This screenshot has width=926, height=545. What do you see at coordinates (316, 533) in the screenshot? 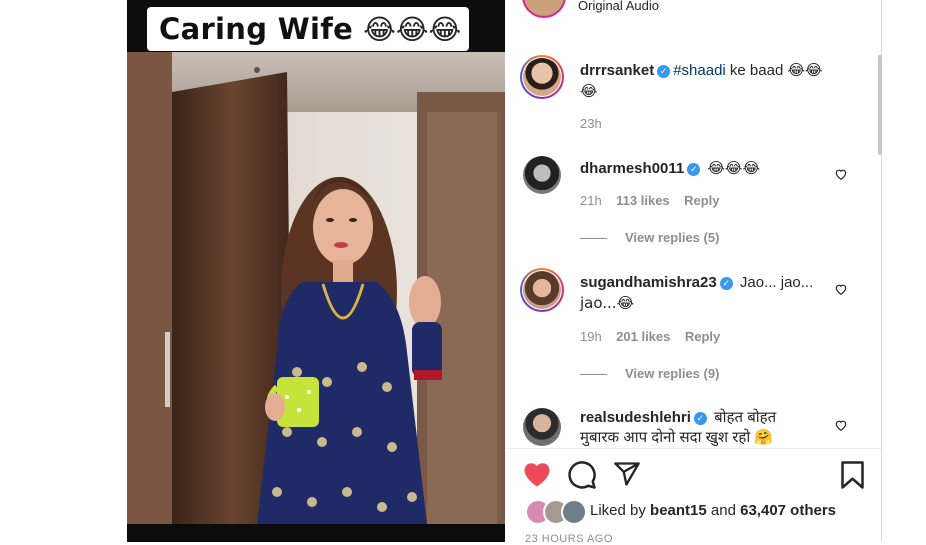
I see `video-bottom-bar` at bounding box center [316, 533].